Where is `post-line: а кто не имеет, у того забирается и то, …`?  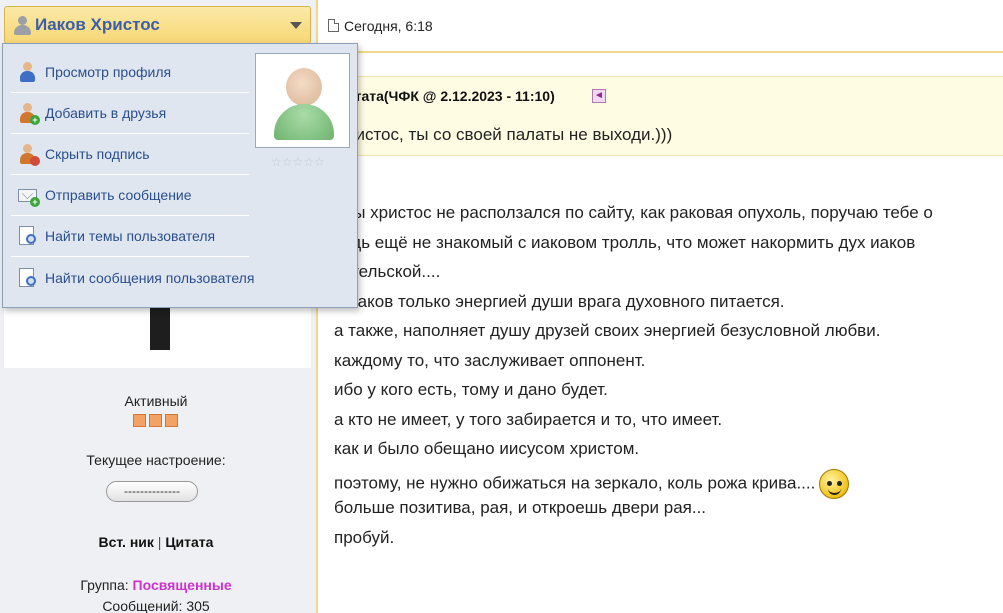 post-line: а кто не имеет, у того забирается и то, … is located at coordinates (528, 419).